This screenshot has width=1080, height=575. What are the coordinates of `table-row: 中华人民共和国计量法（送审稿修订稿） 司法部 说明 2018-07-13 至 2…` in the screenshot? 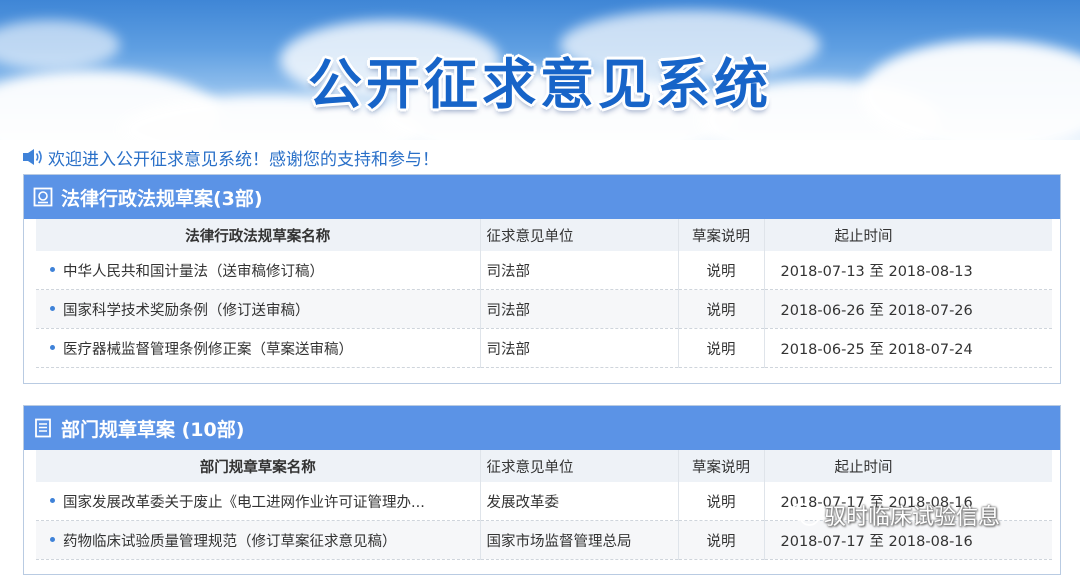 It's located at (544, 270).